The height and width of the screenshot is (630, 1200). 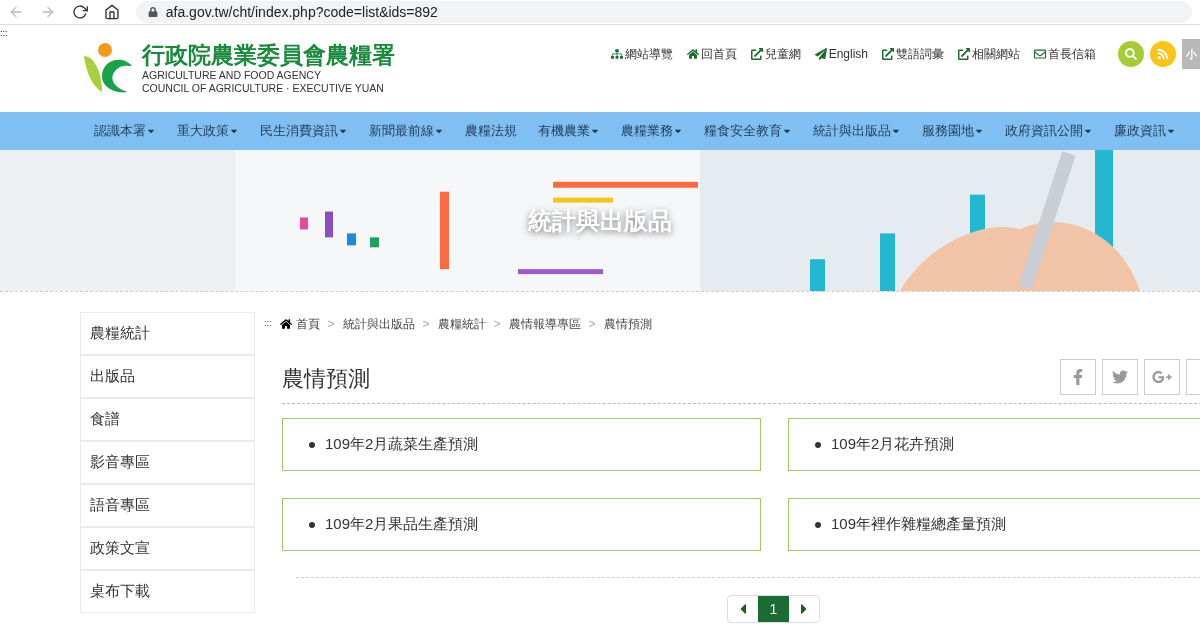 I want to click on sidebar-item: 影音專區, so click(x=167, y=462).